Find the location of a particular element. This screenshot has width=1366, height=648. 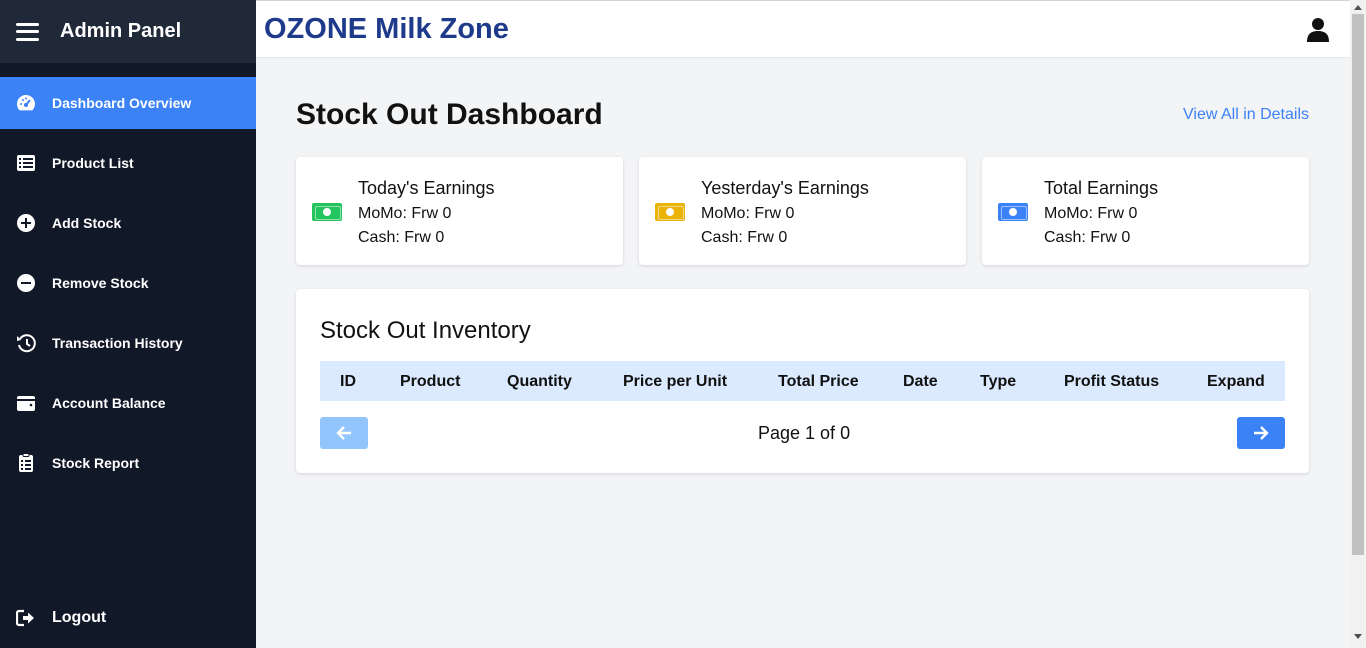

wallet-icon is located at coordinates (26, 403).